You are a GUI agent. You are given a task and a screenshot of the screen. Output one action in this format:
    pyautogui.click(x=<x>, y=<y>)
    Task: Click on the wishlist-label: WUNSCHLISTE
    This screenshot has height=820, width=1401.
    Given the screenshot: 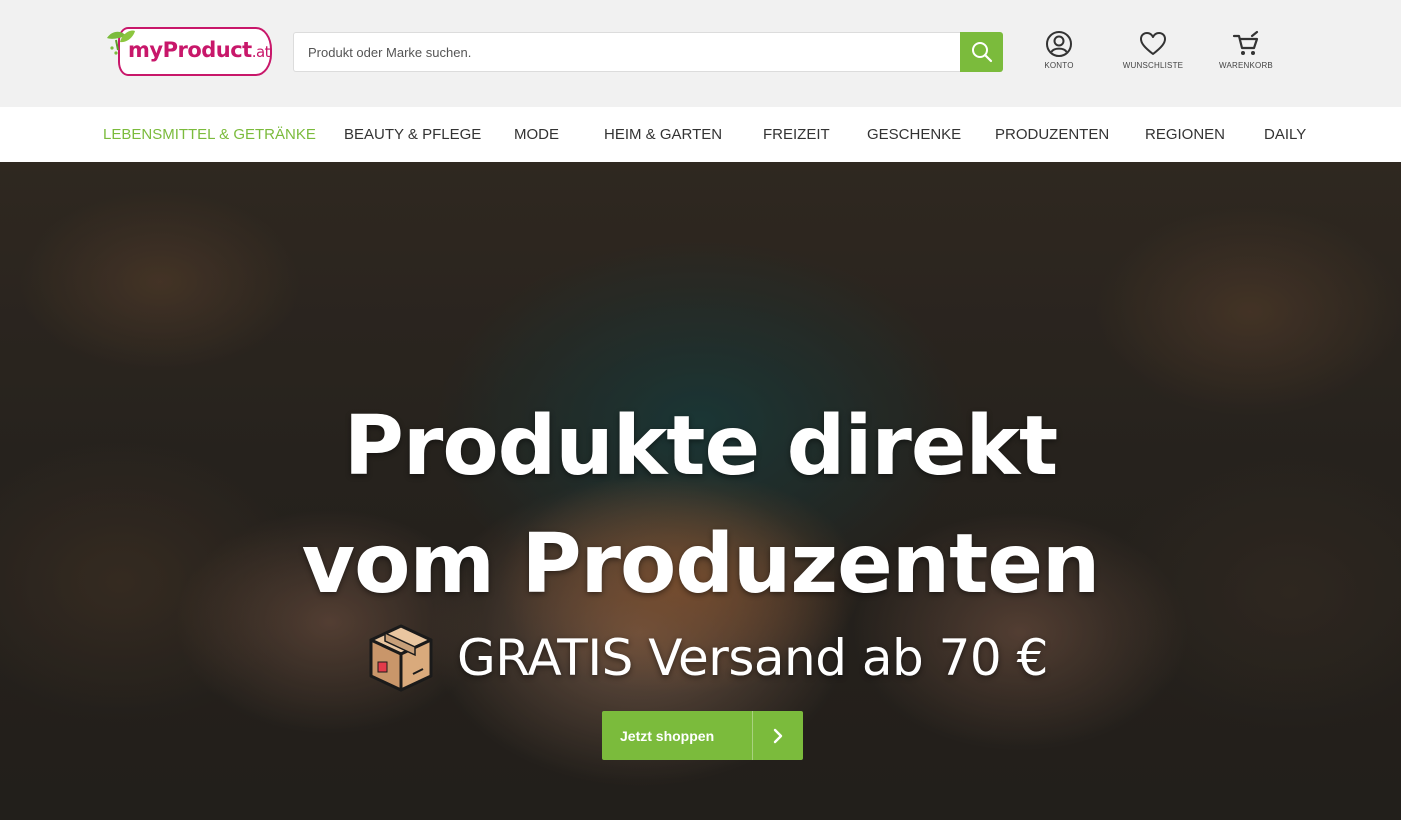 What is the action you would take?
    pyautogui.click(x=1153, y=65)
    